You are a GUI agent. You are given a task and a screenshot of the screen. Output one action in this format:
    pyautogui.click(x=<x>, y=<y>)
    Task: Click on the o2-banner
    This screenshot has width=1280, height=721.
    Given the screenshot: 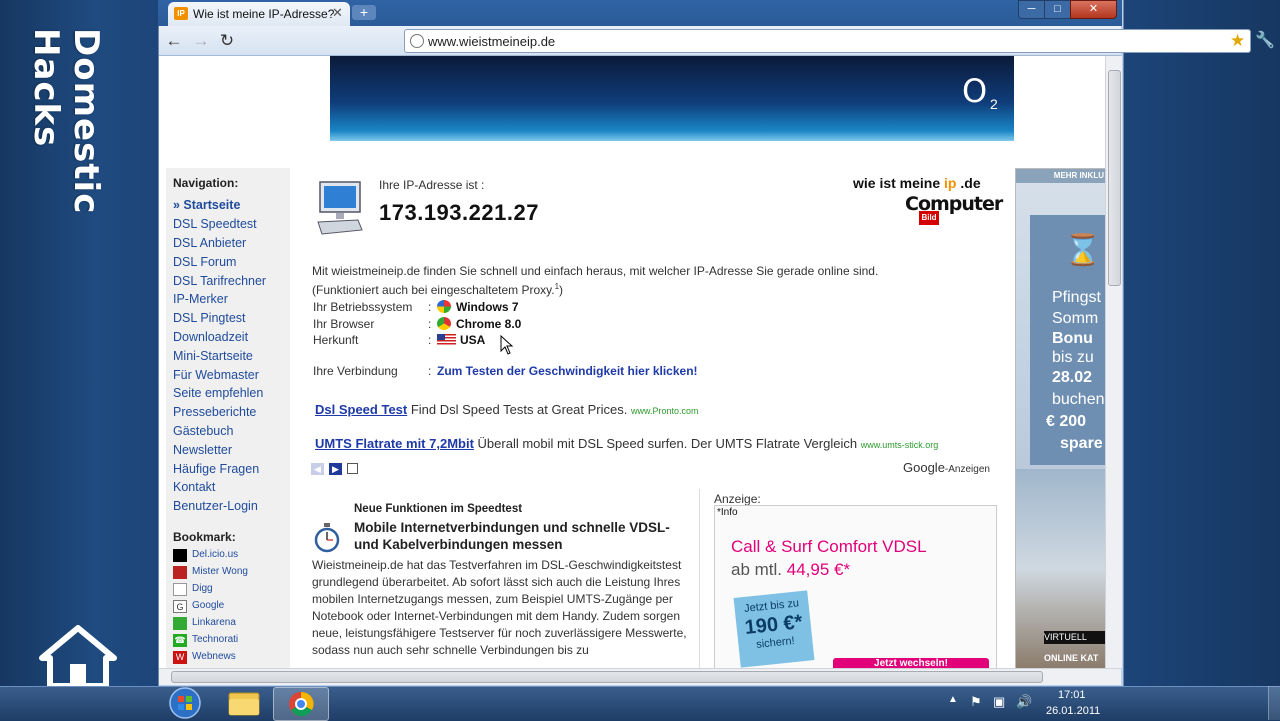 What is the action you would take?
    pyautogui.click(x=672, y=98)
    